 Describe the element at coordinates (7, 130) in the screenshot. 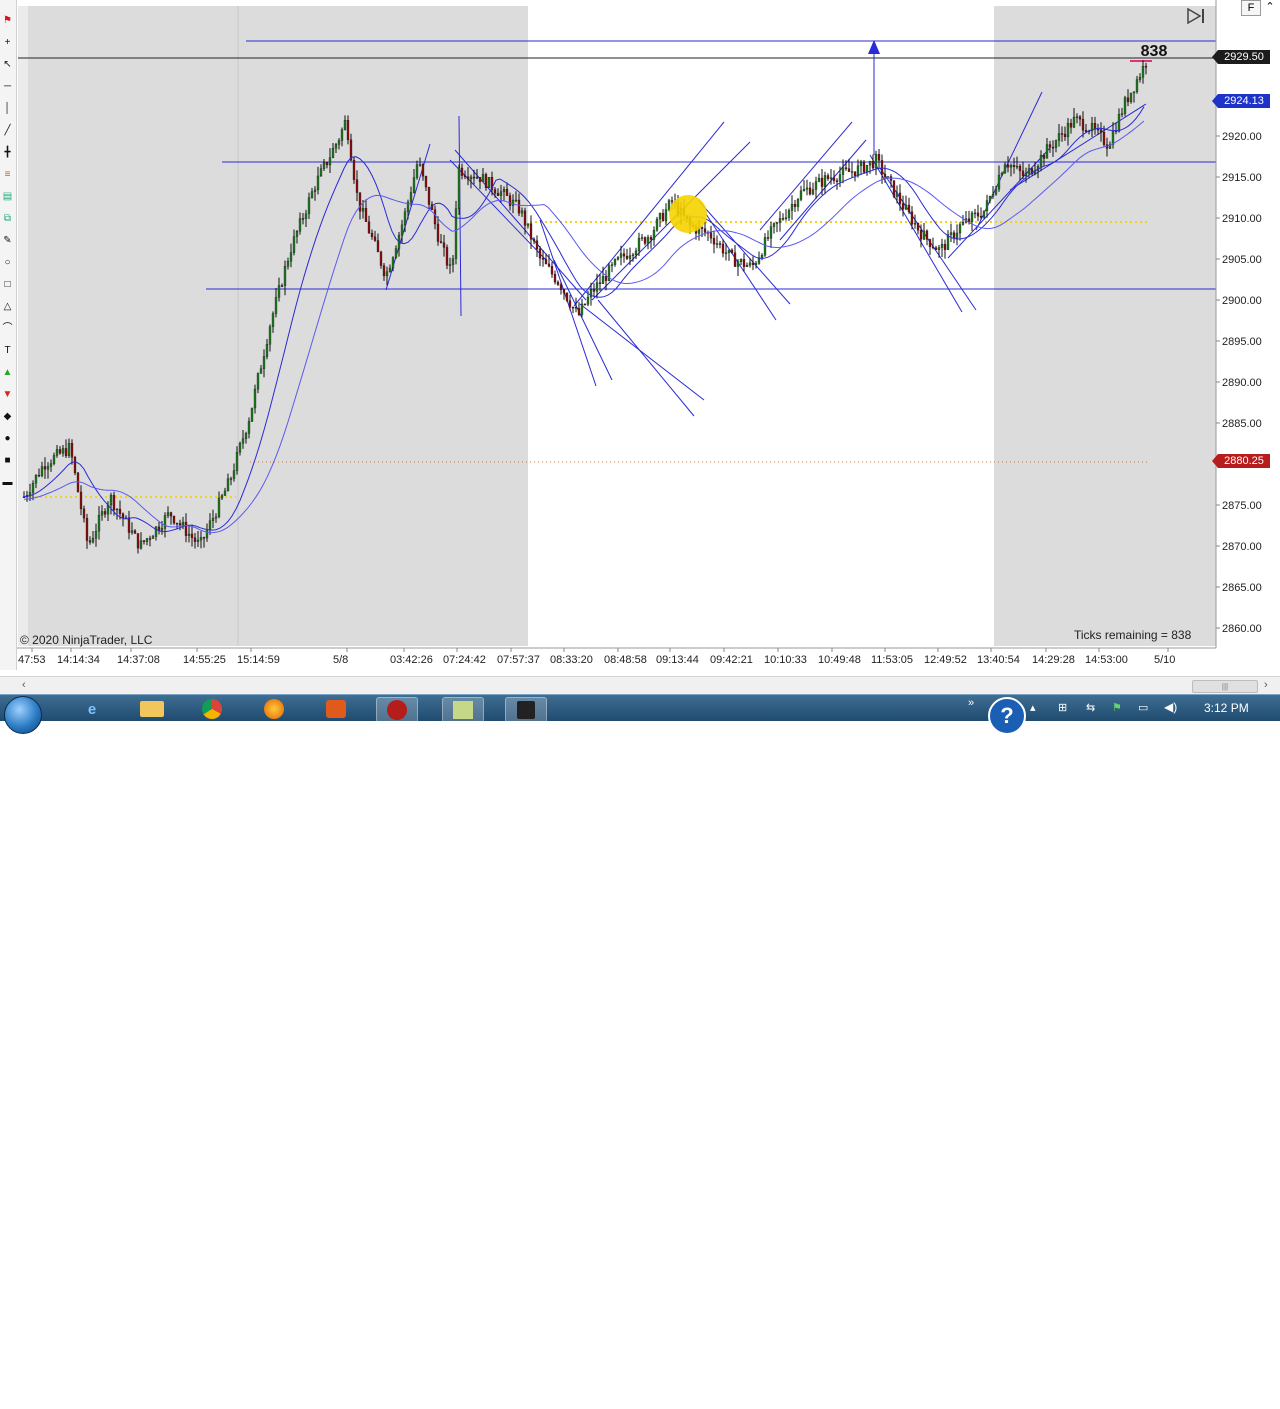

I see `ray-icon: ╱` at that location.